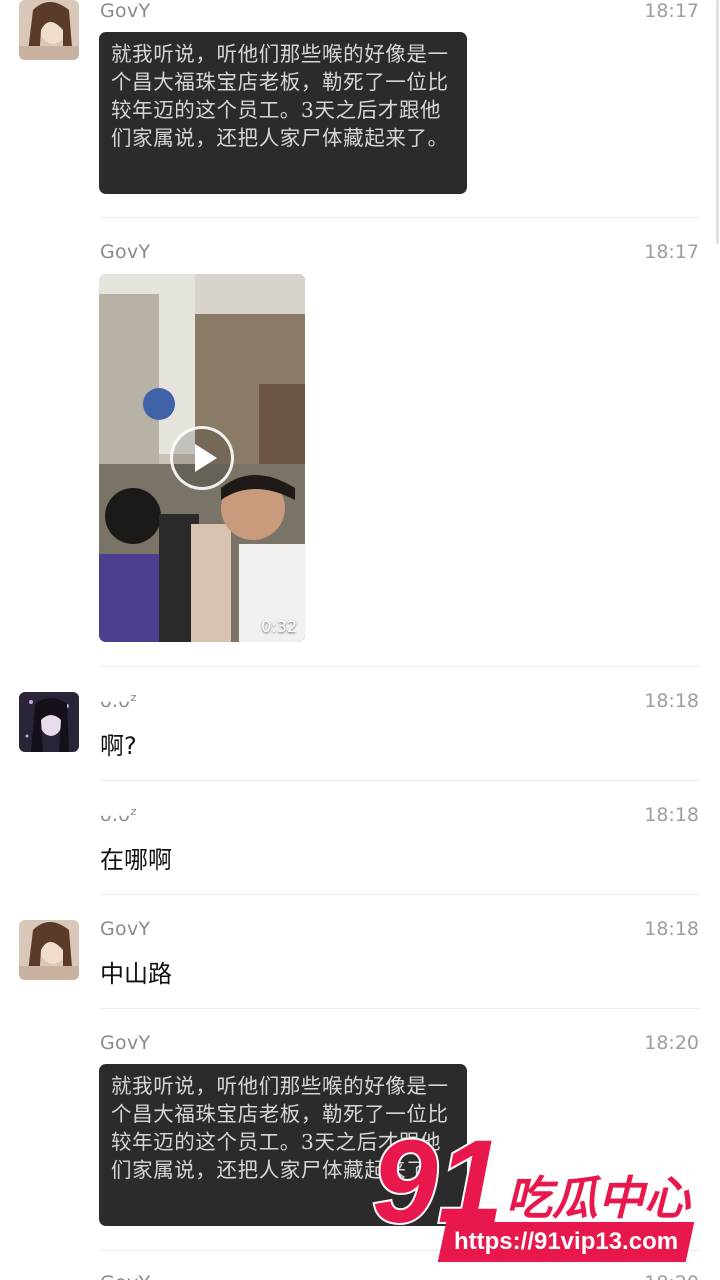  I want to click on watermark-url: https://91vip13.com, so click(566, 1242).